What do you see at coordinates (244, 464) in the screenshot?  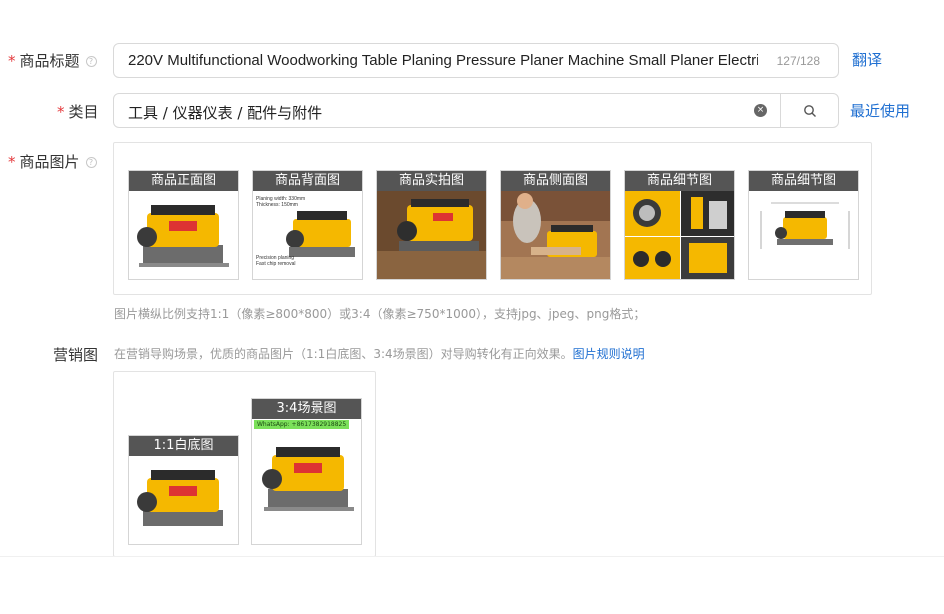 I see `marketing-images-panel: 1:1白底图 3:4场景图 WhatsApp: +8617382918825` at bounding box center [244, 464].